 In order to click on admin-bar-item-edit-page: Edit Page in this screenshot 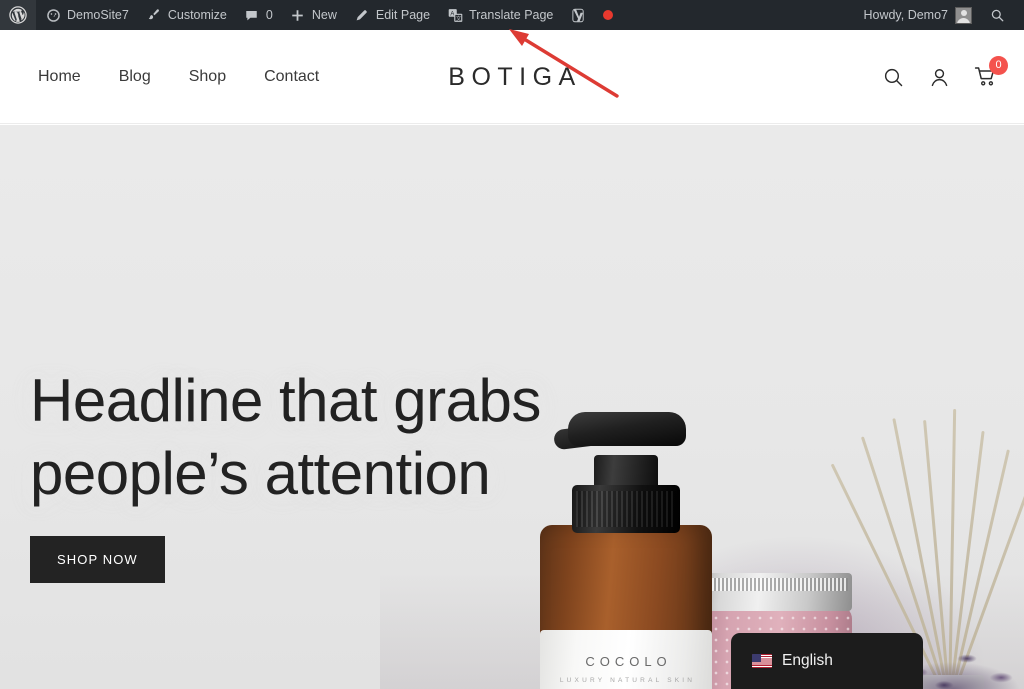, I will do `click(391, 15)`.